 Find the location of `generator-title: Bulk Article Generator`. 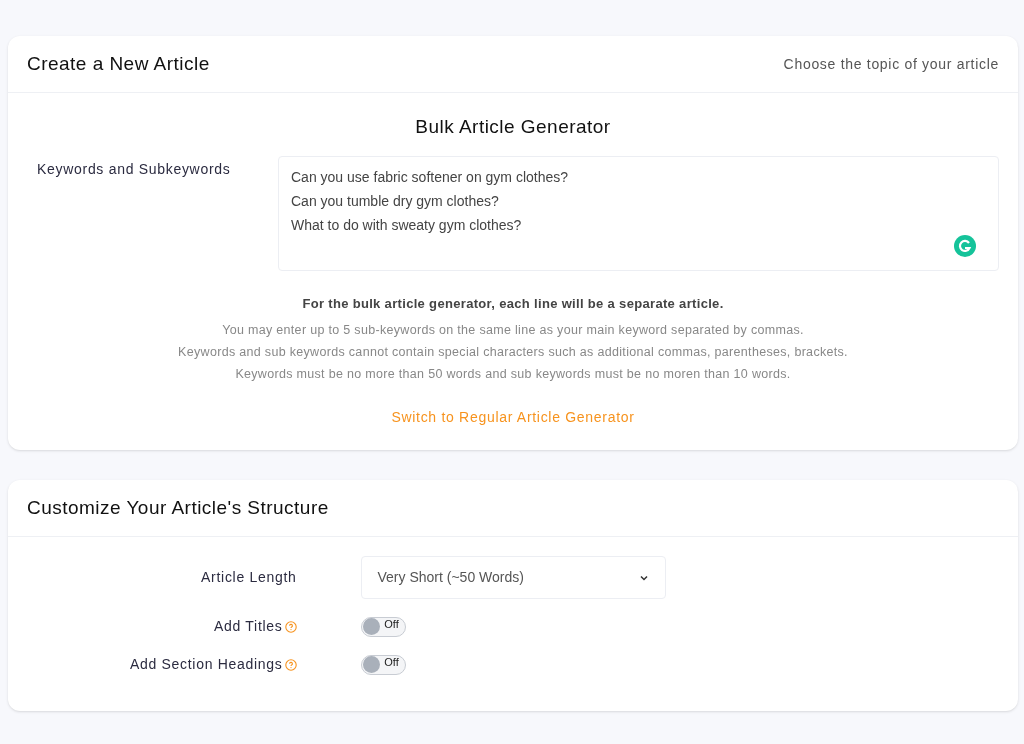

generator-title: Bulk Article Generator is located at coordinates (513, 127).